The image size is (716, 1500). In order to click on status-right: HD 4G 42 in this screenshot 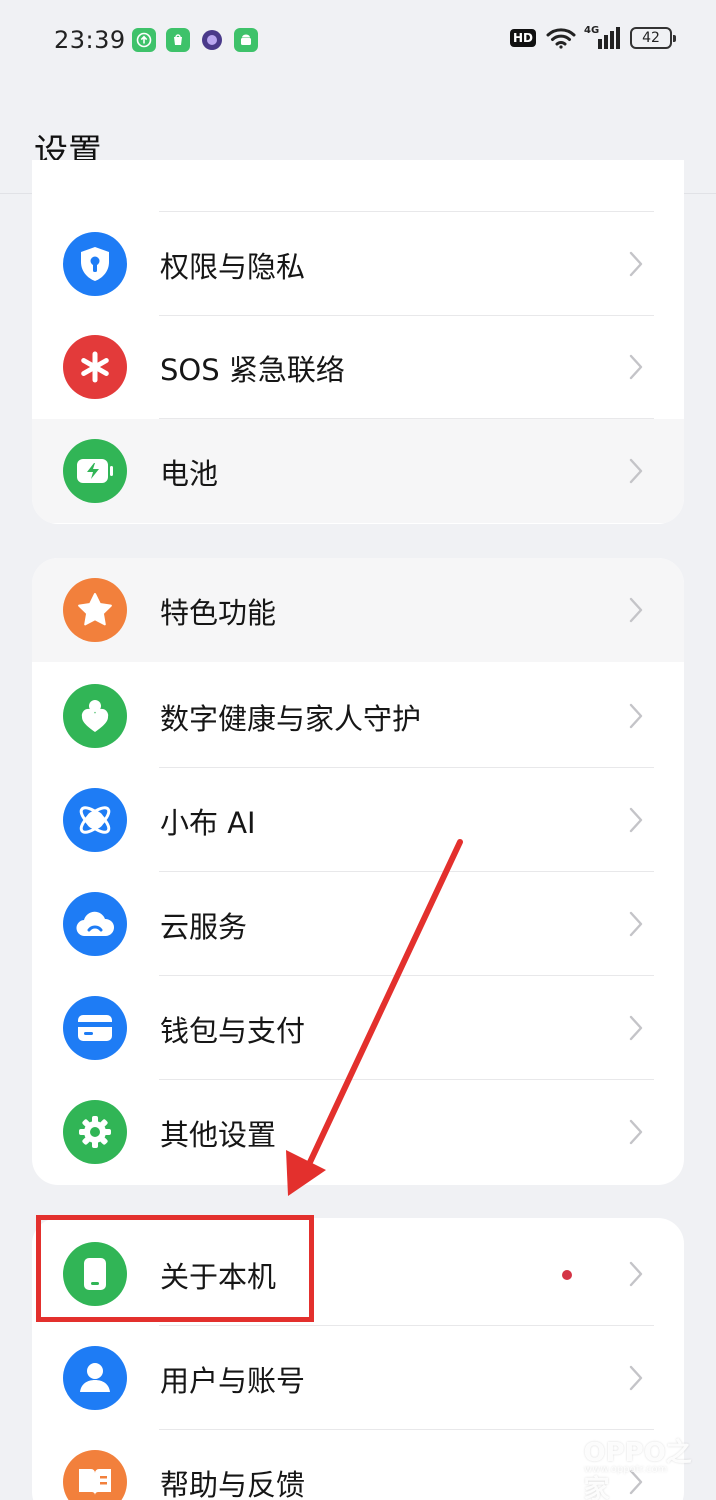, I will do `click(592, 37)`.